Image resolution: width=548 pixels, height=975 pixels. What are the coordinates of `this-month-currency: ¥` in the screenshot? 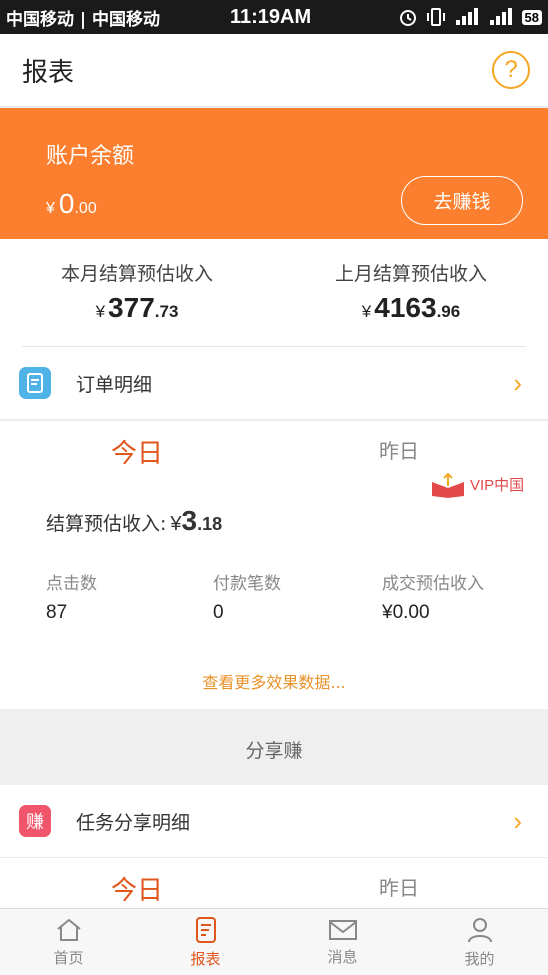 It's located at (100, 311).